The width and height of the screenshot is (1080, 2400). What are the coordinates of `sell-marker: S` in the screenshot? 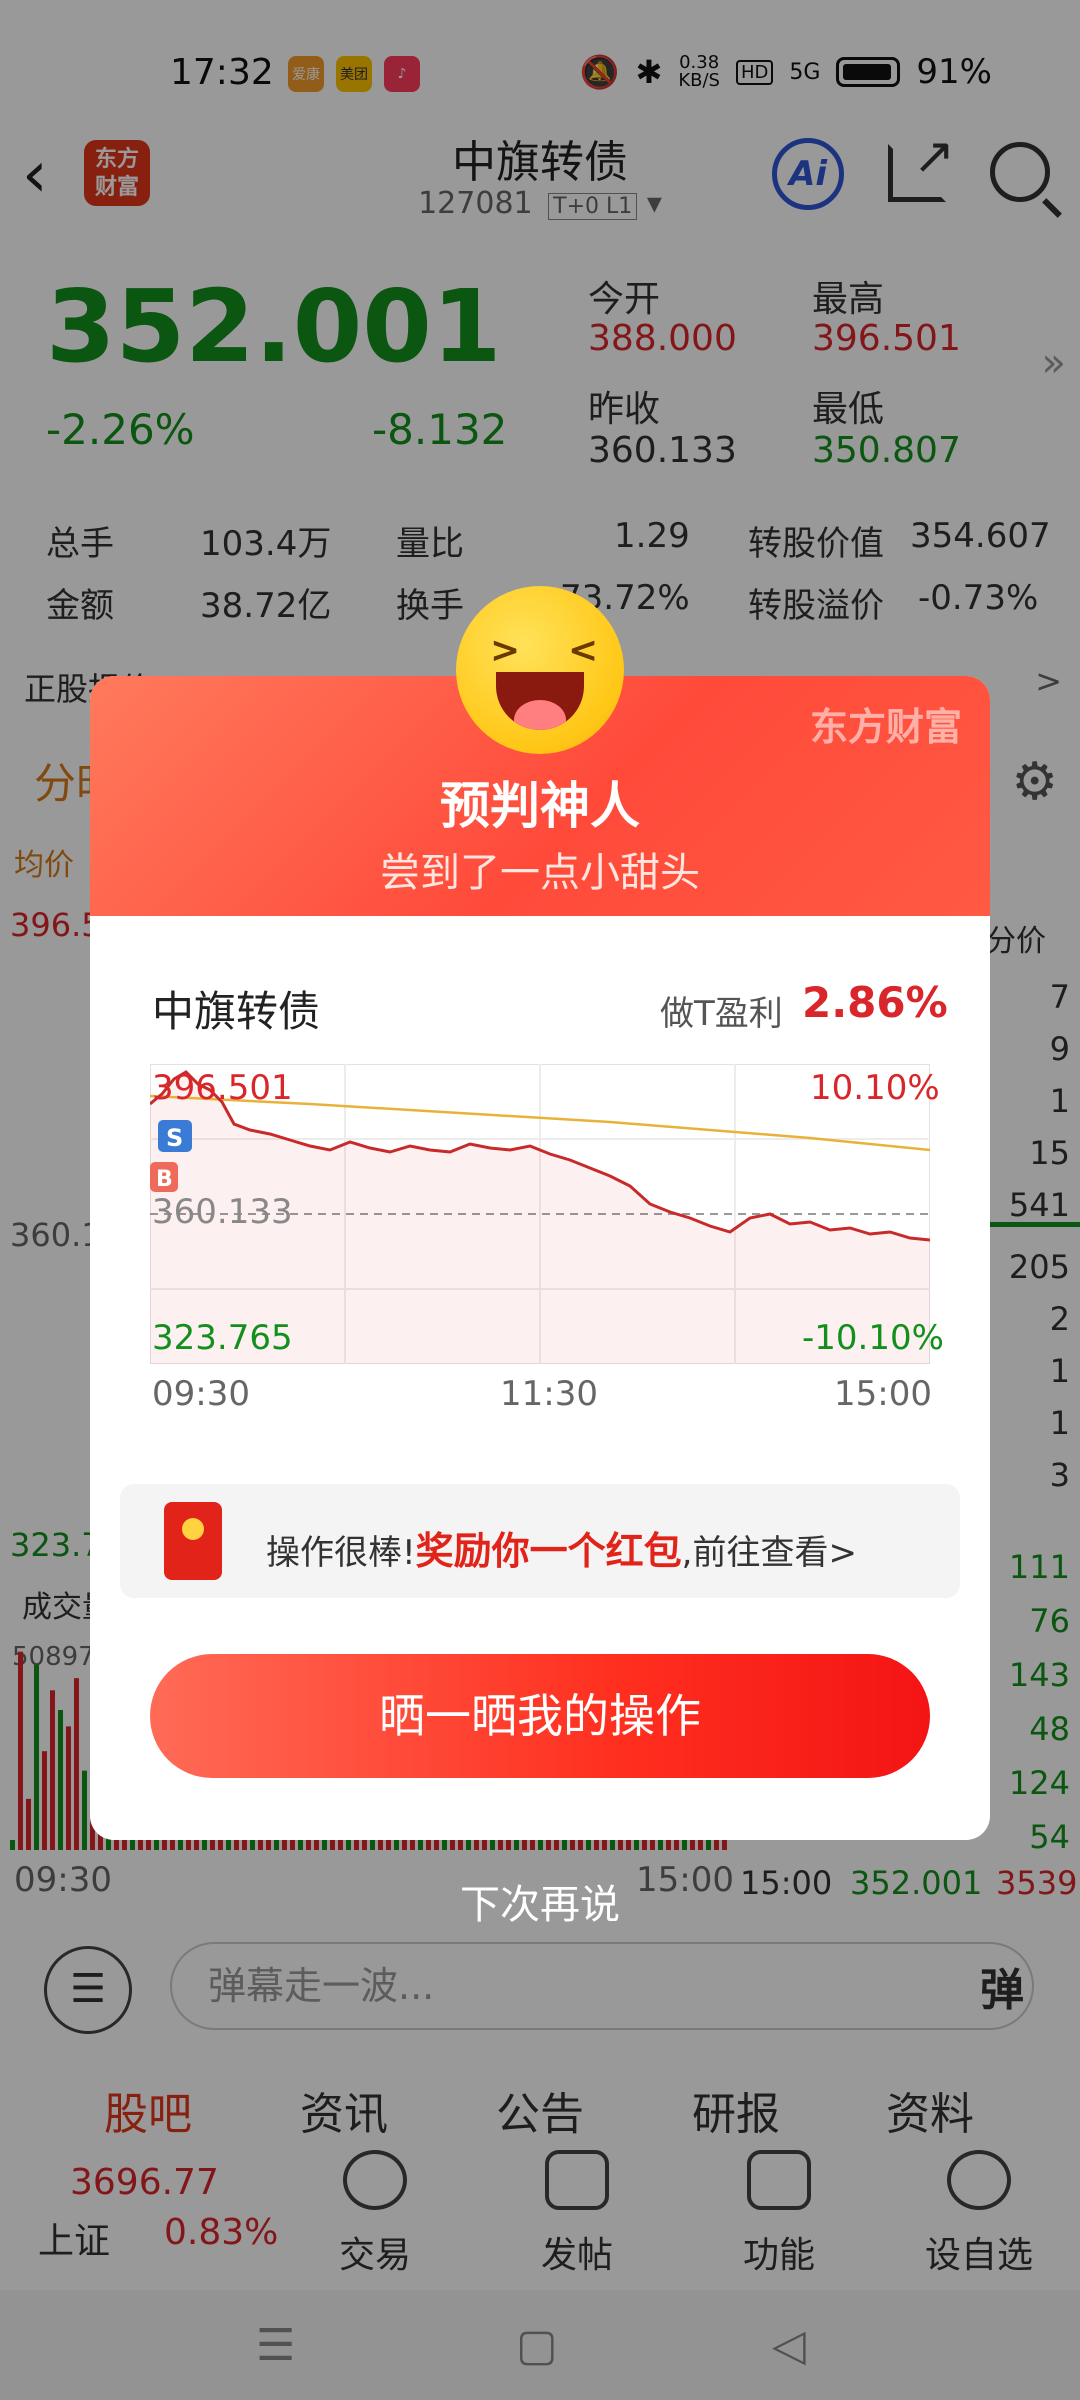 It's located at (175, 1136).